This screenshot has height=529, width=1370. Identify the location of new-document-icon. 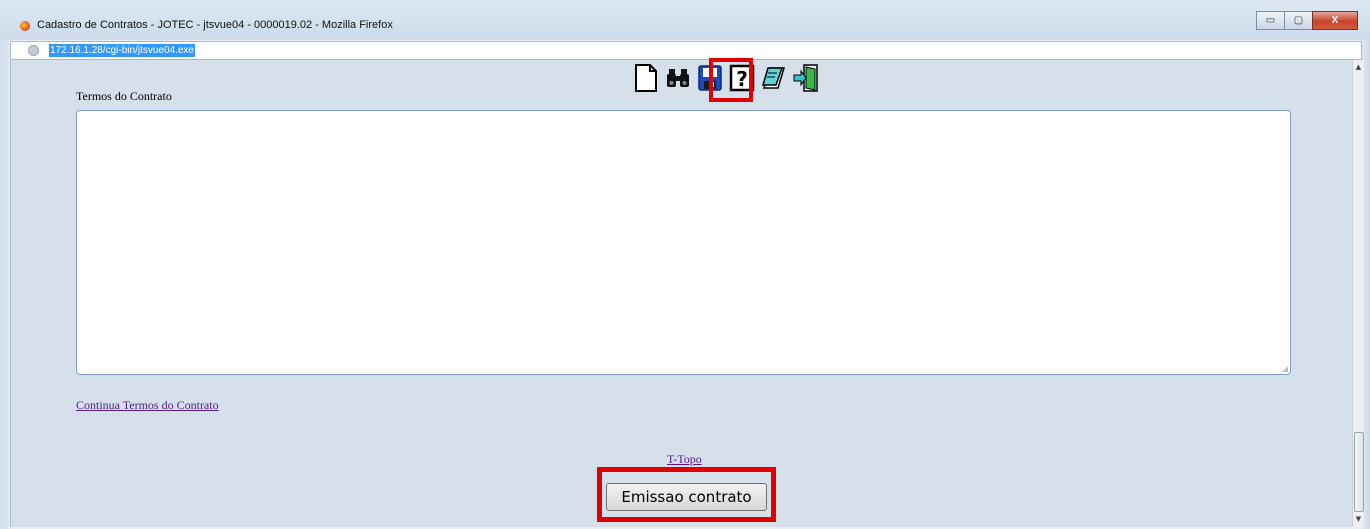
(646, 78).